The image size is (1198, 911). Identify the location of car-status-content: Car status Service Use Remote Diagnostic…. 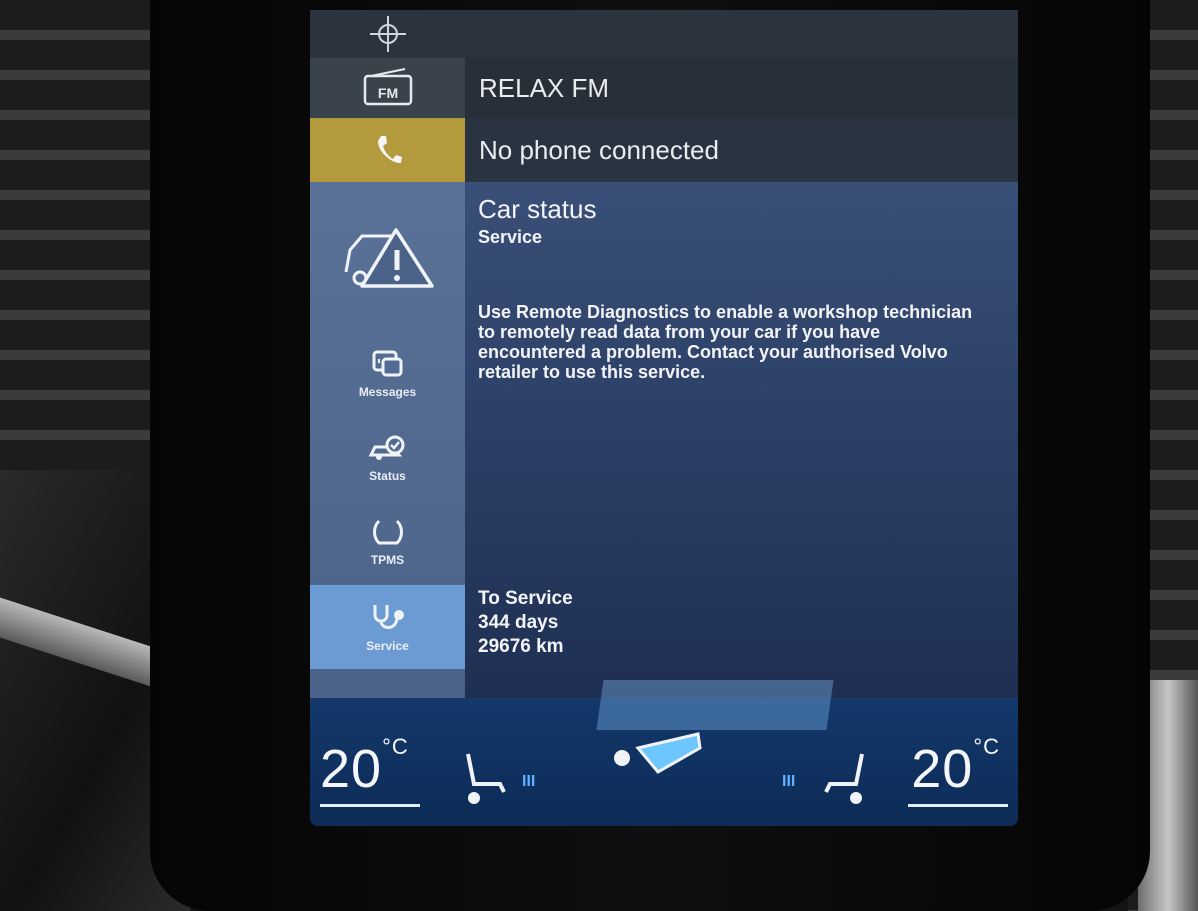
(738, 288).